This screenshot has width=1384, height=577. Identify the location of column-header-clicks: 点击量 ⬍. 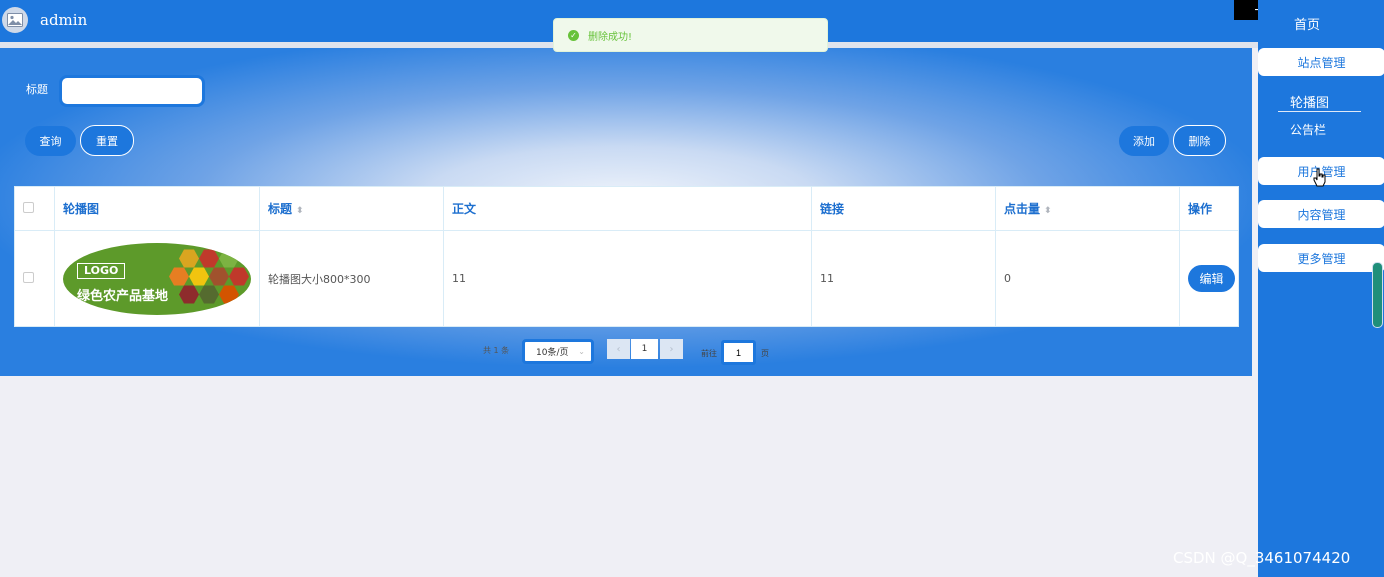
(1087, 208).